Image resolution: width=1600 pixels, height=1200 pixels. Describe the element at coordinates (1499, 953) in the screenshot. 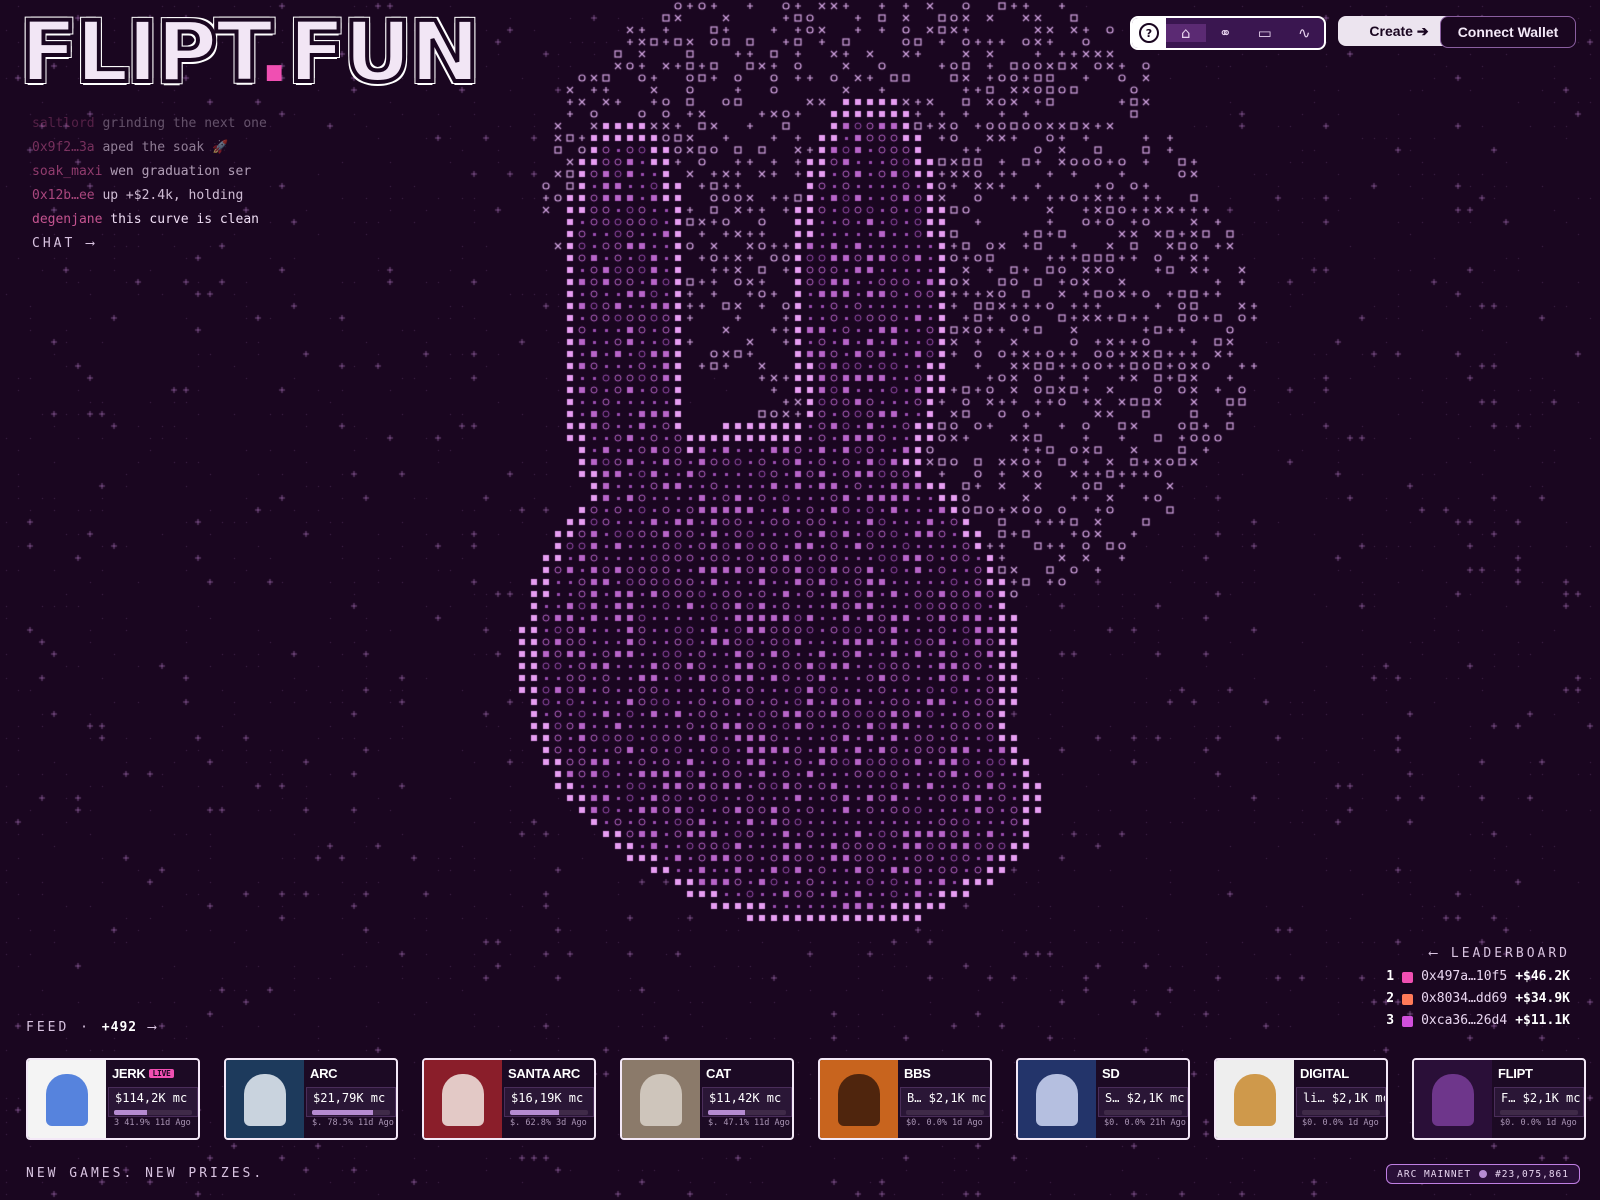

I see `leaderboard-link: ⟵ LEADERBOARD` at that location.